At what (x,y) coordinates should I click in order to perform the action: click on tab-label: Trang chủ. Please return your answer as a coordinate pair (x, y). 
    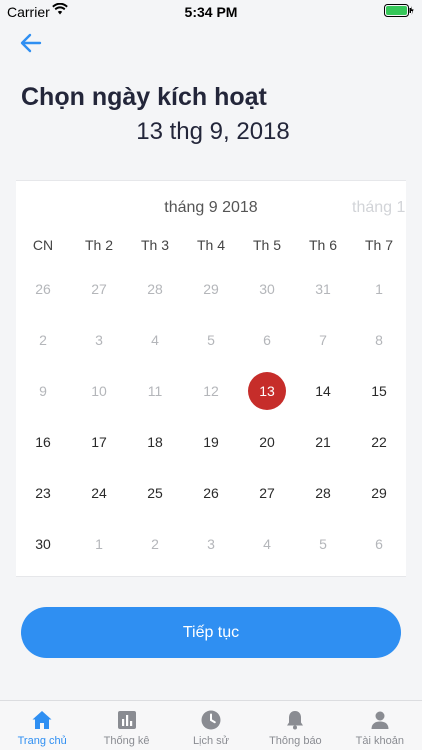
    Looking at the image, I should click on (42, 741).